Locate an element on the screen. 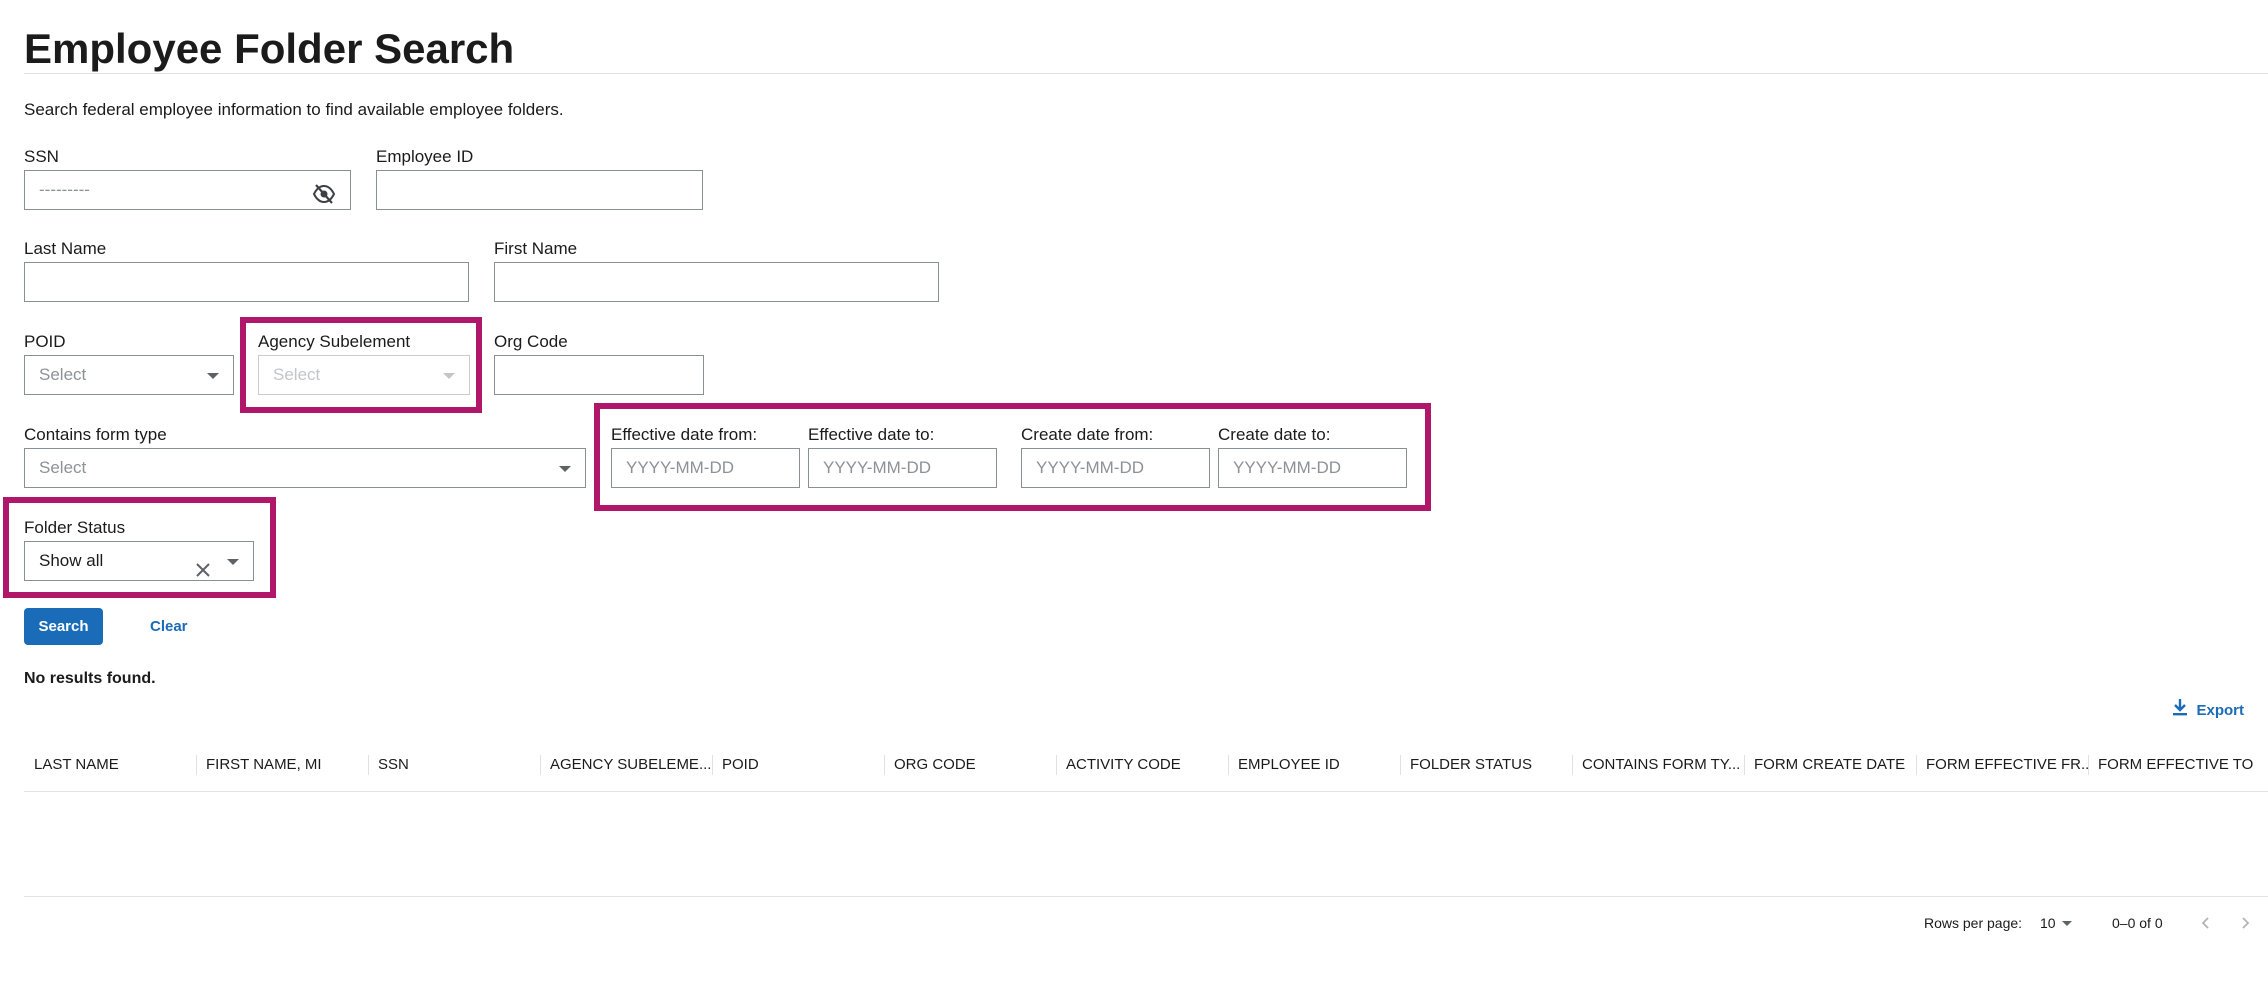  create-date-from-input: YYYY-MM-DD is located at coordinates (1115, 468).